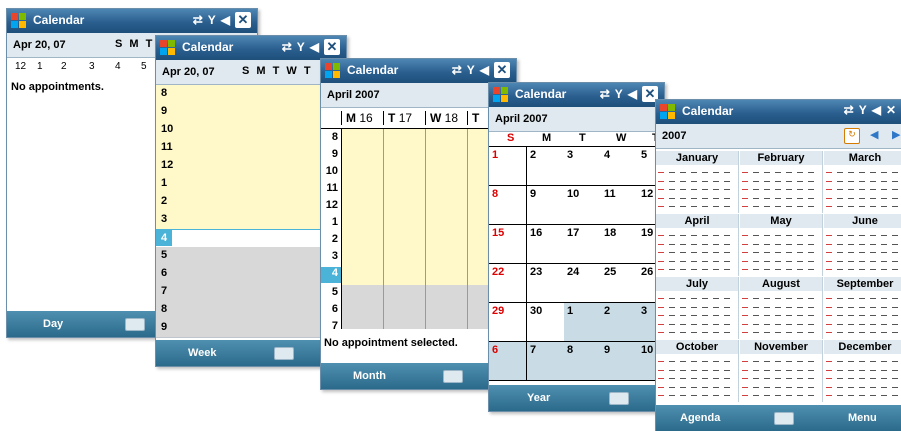 The image size is (901, 431). Describe the element at coordinates (277, 71) in the screenshot. I see `week-strip: S M T W T` at that location.